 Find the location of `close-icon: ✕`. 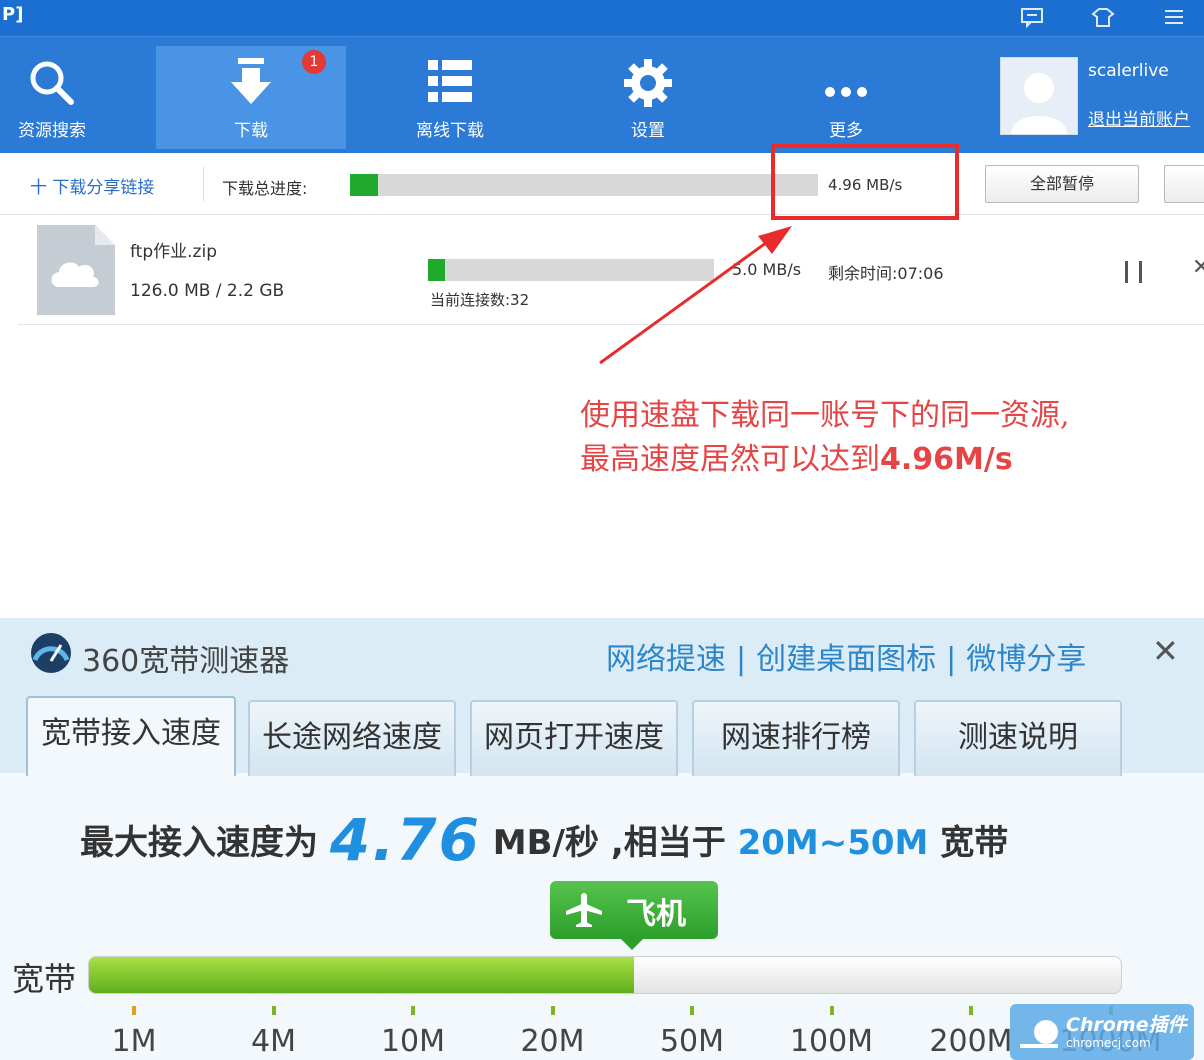

close-icon: ✕ is located at coordinates (1165, 651).